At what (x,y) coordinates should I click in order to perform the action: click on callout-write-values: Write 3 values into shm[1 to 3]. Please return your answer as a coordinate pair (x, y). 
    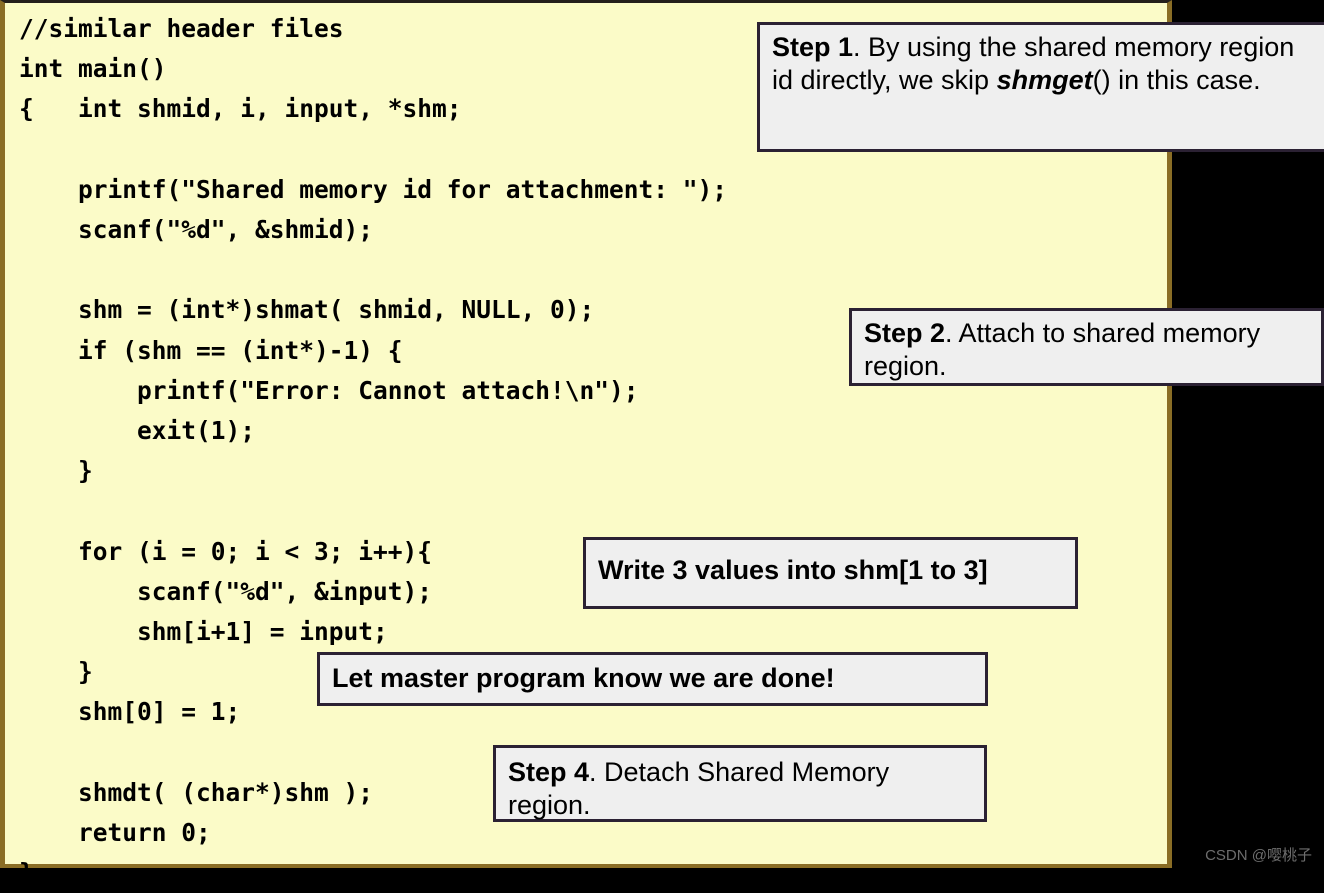
    Looking at the image, I should click on (830, 573).